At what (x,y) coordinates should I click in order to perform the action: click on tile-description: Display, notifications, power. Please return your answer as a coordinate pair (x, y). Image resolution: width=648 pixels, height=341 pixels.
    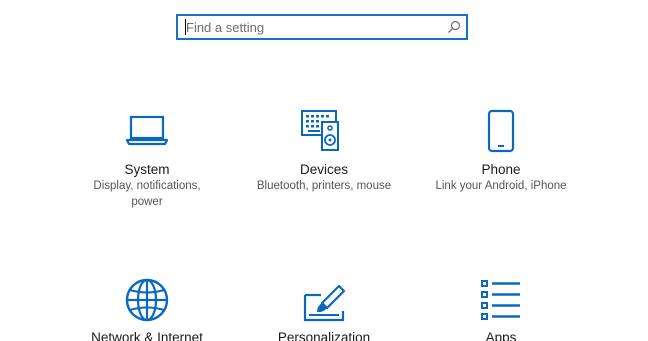
    Looking at the image, I should click on (147, 194).